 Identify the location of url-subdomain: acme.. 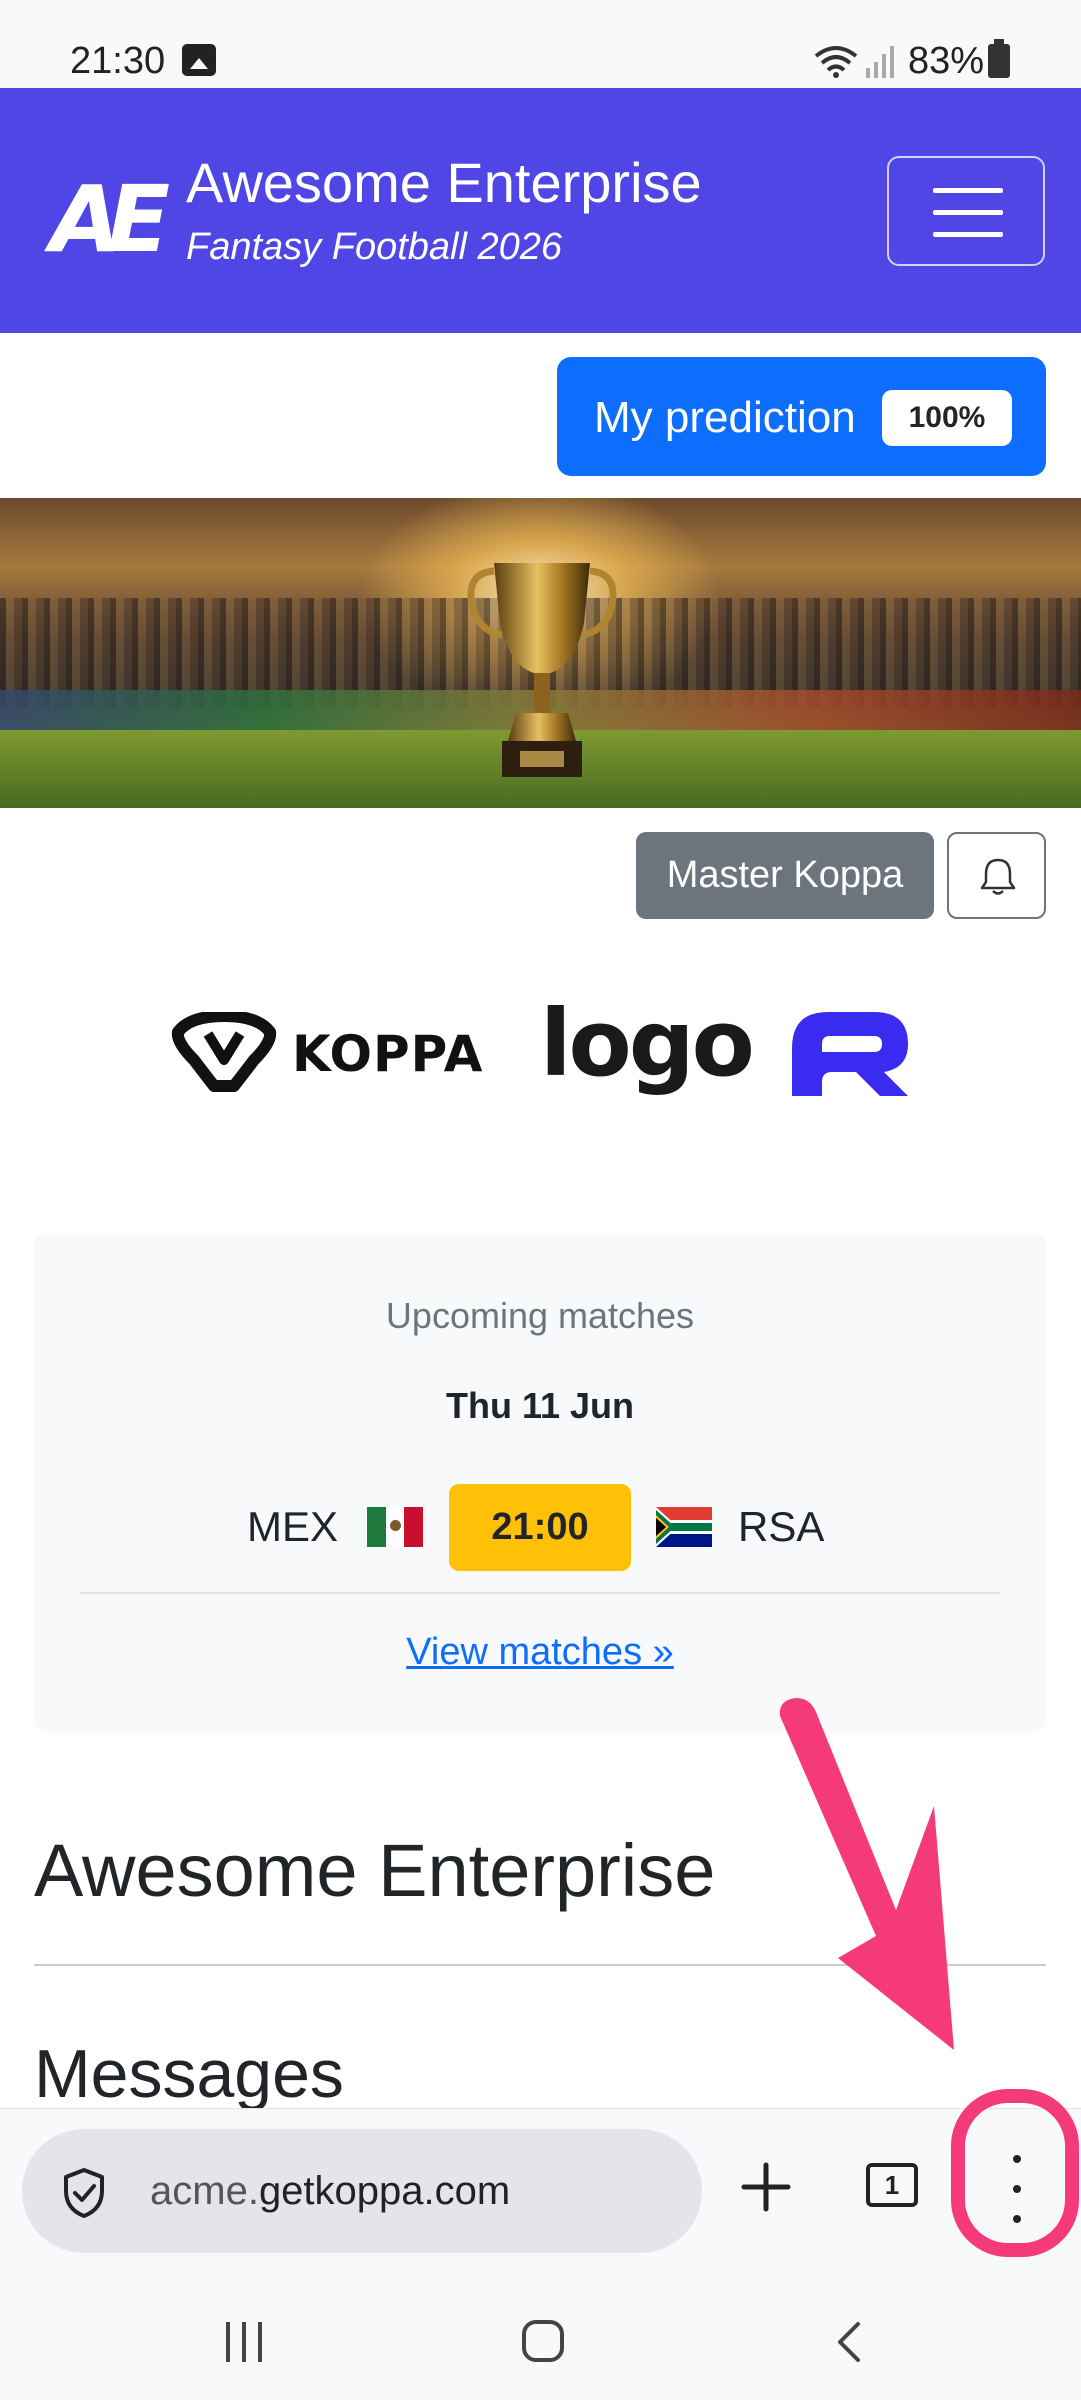
(204, 2191).